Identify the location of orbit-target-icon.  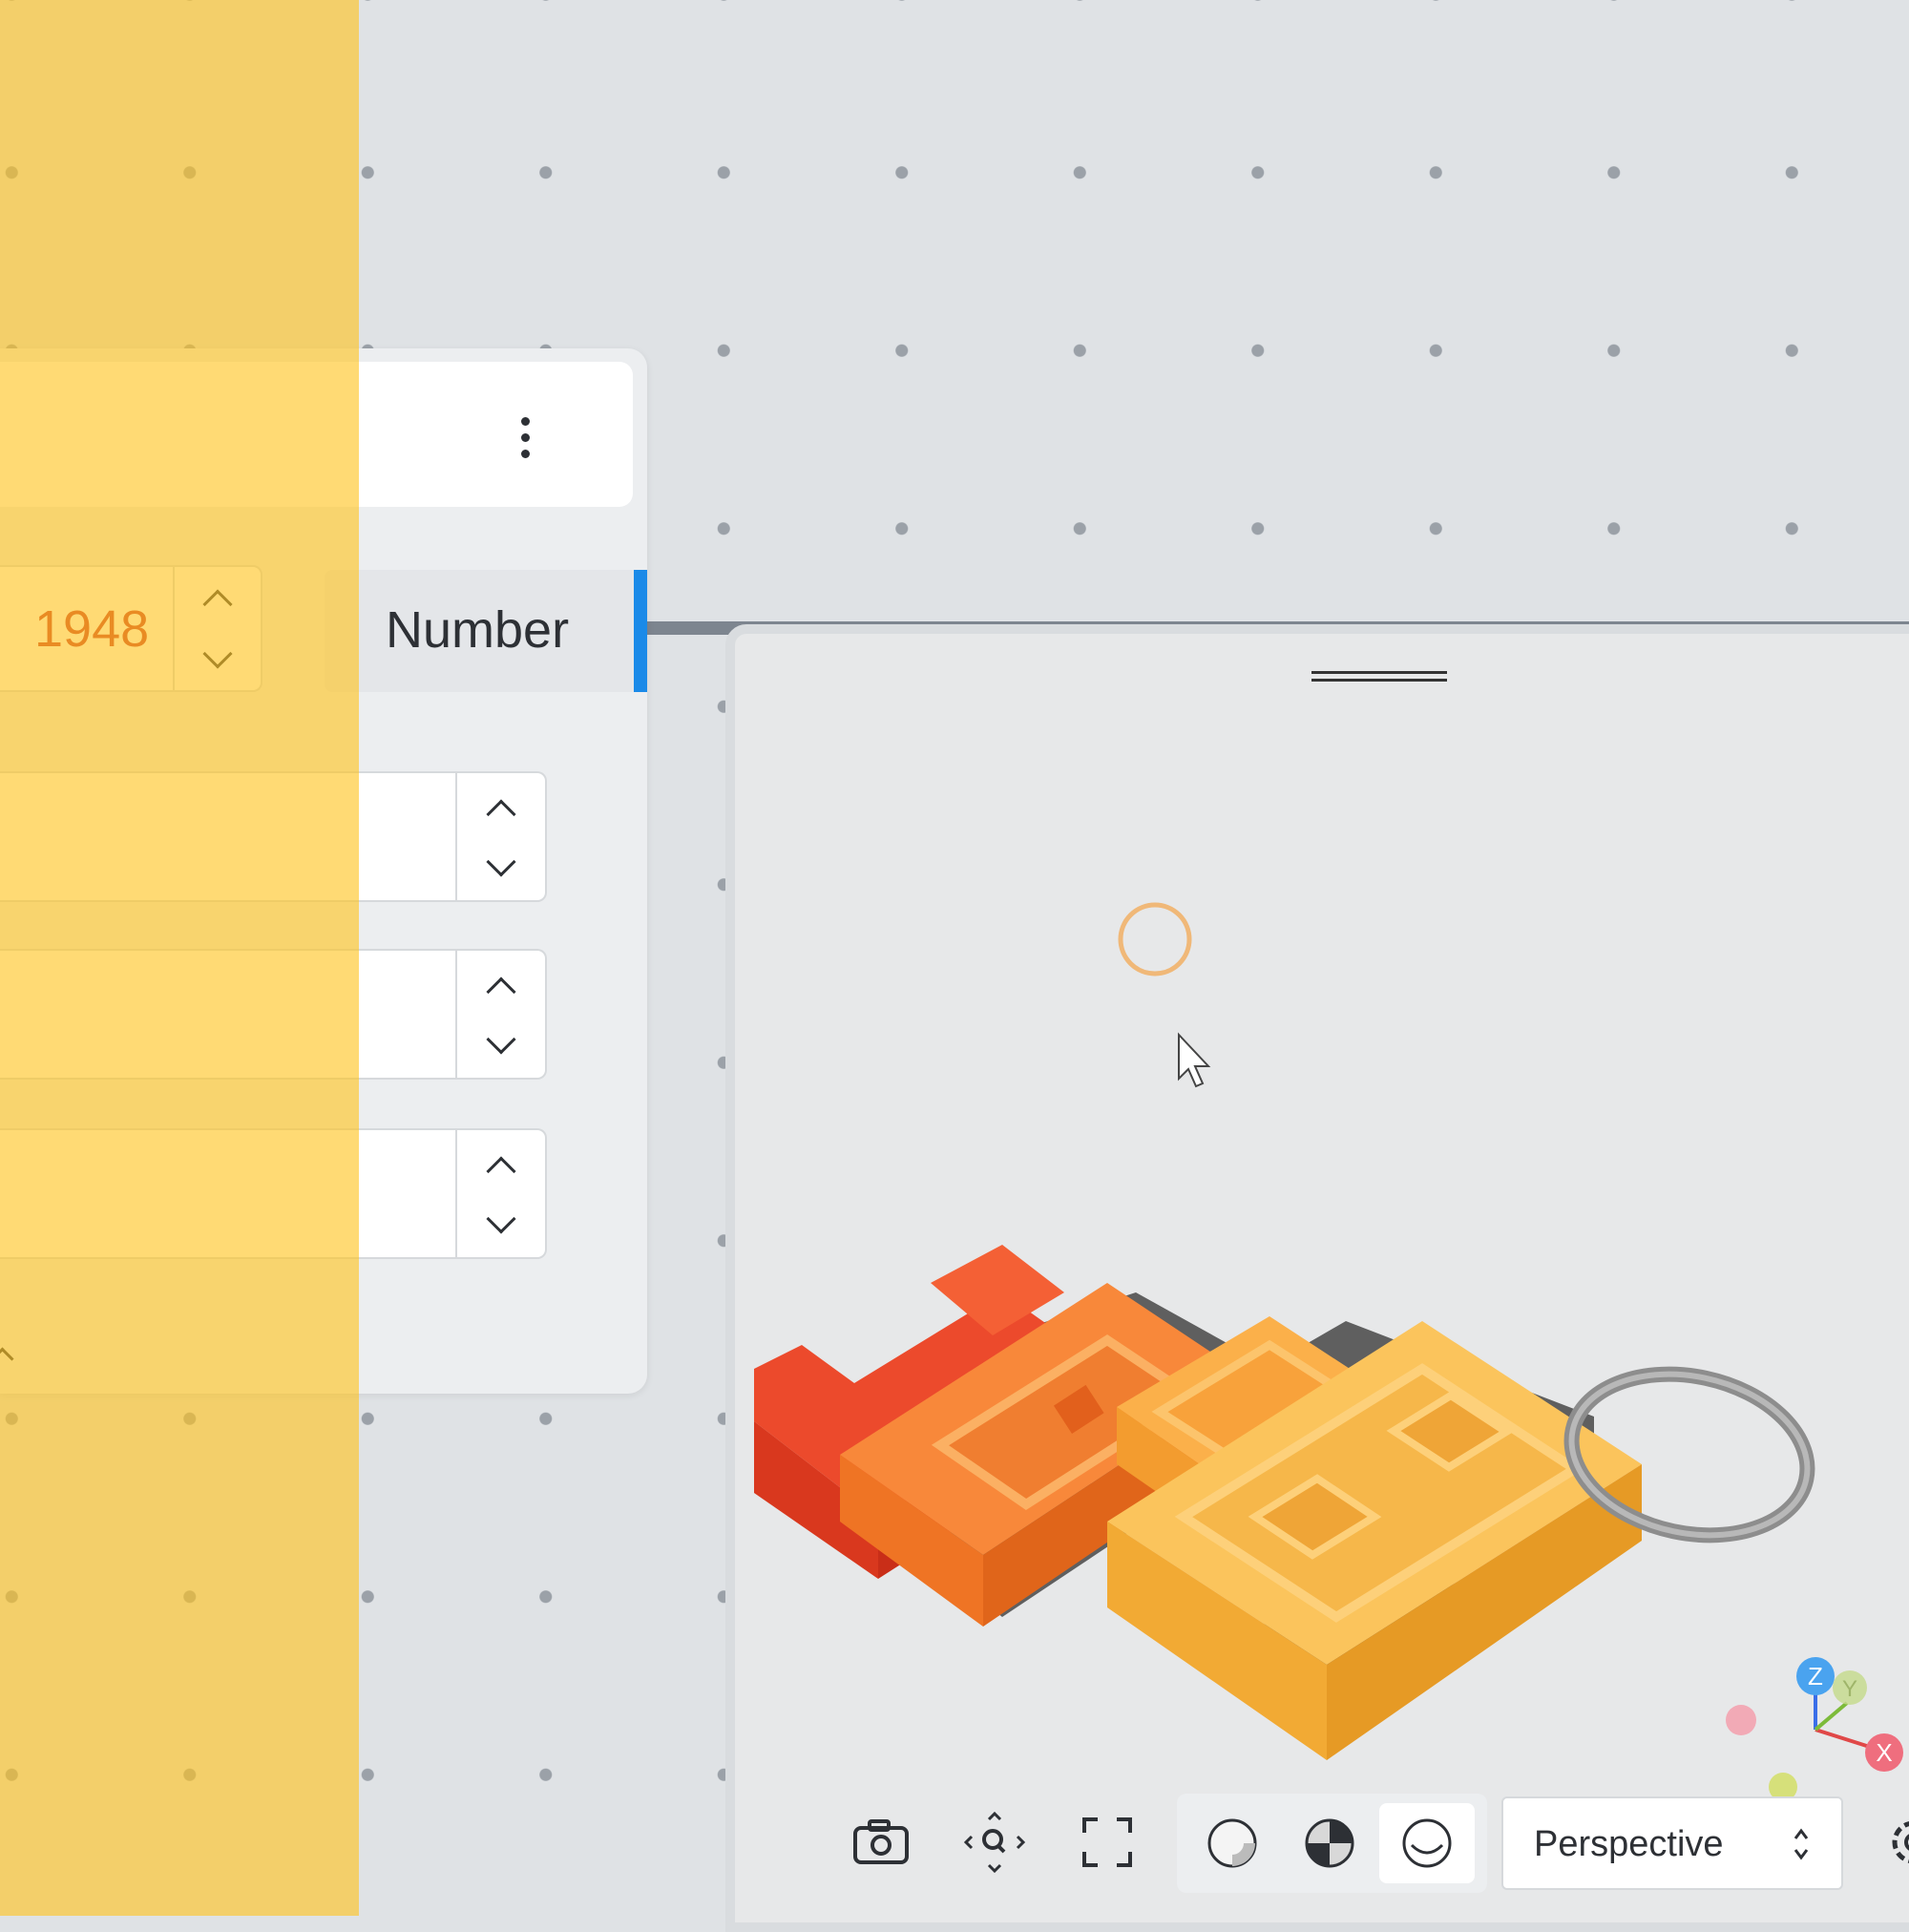
(1155, 939).